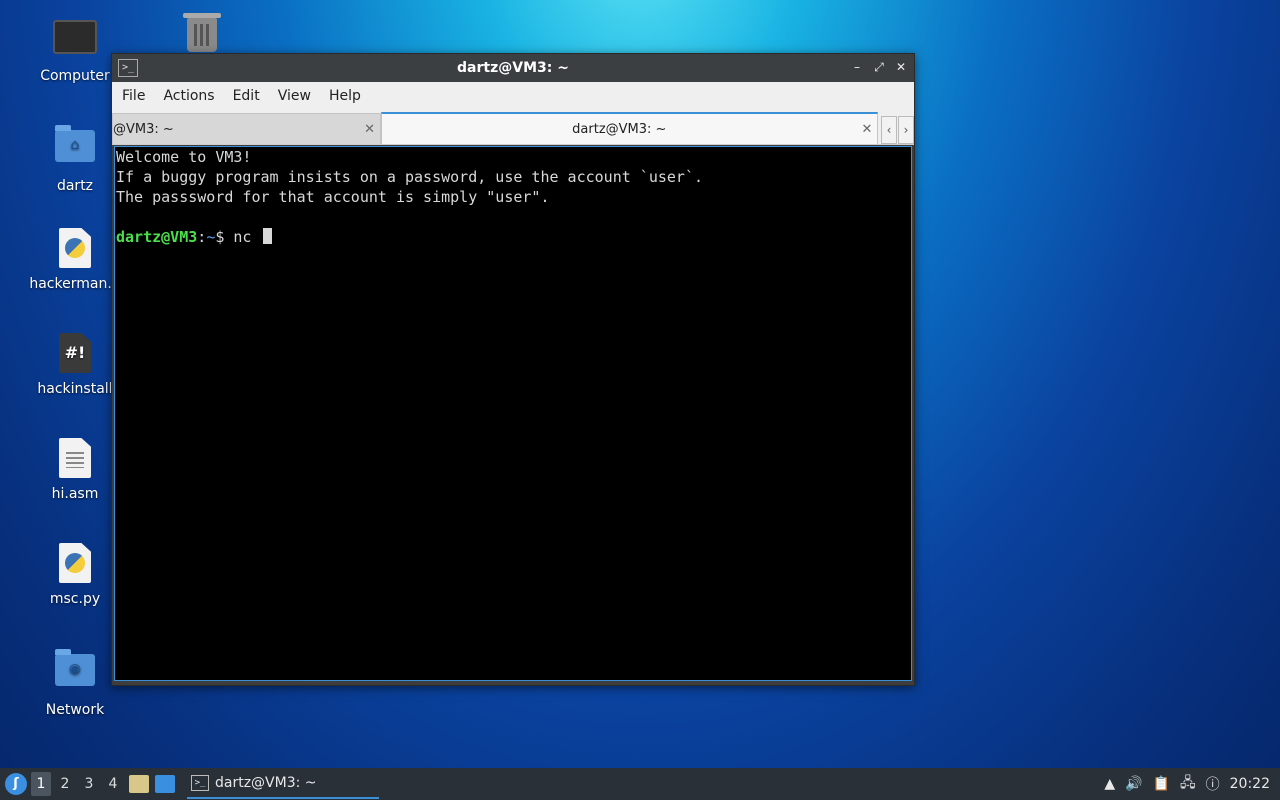 This screenshot has width=1280, height=800. What do you see at coordinates (513, 96) in the screenshot?
I see `menu-bar: File Actions Edit View Help` at bounding box center [513, 96].